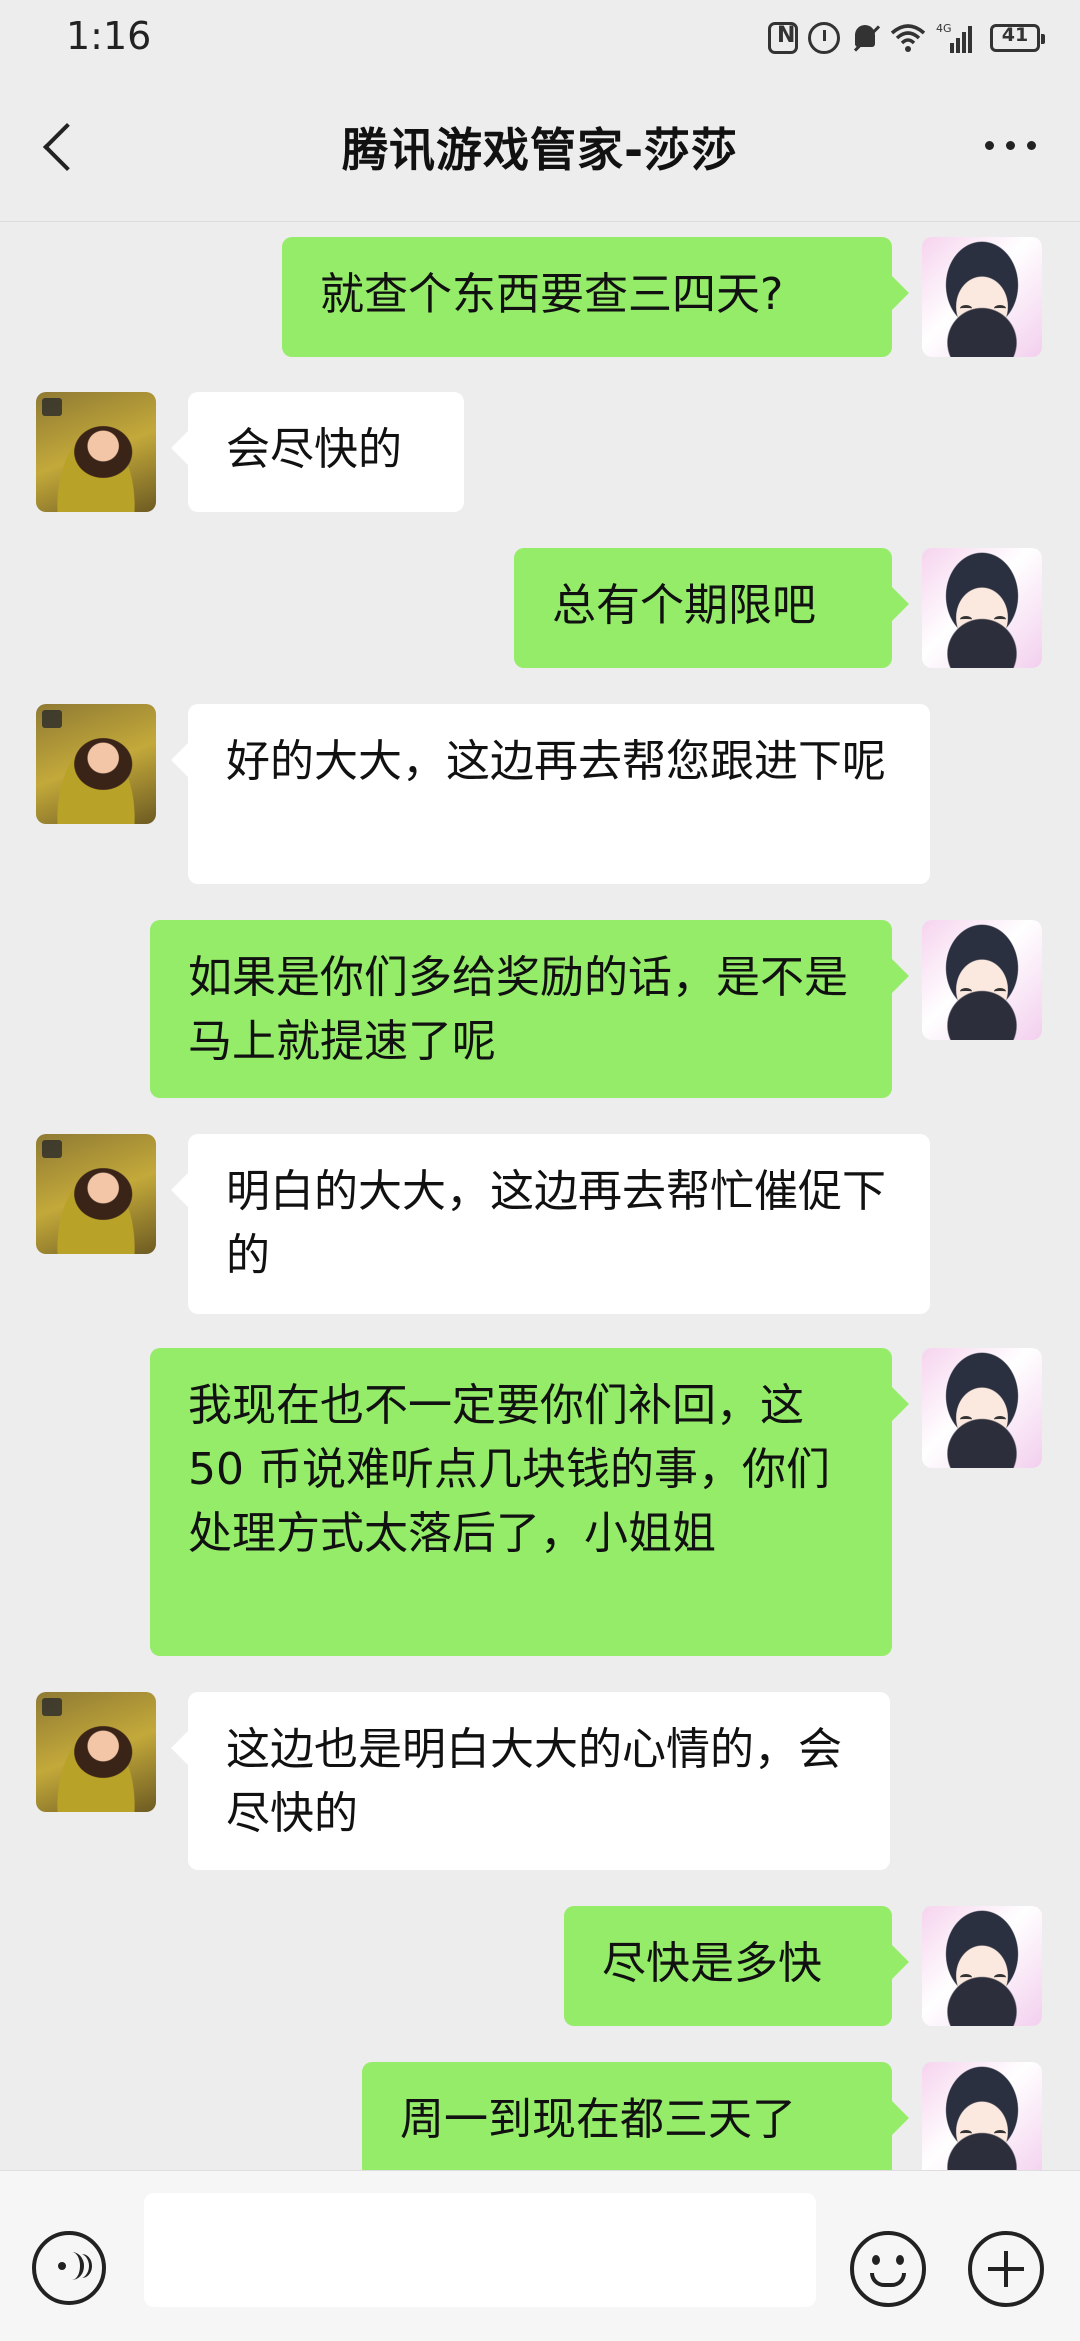 The width and height of the screenshot is (1080, 2341). I want to click on status-icons: 4G 41, so click(906, 38).